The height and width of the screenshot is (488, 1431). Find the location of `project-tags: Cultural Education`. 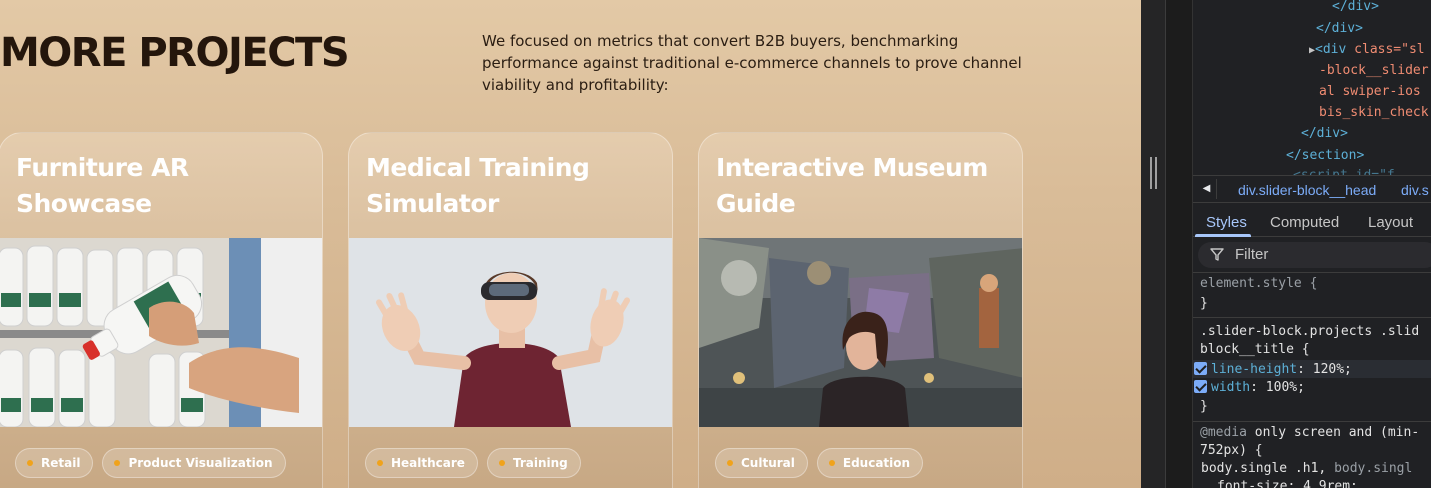

project-tags: Cultural Education is located at coordinates (819, 463).